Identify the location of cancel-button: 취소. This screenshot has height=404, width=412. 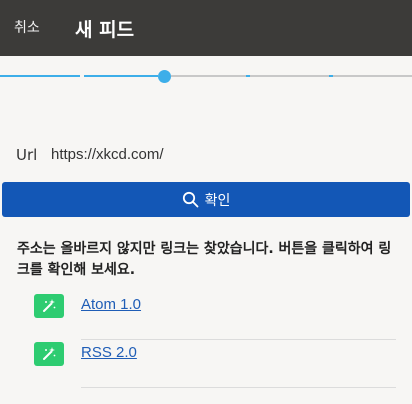
(27, 27).